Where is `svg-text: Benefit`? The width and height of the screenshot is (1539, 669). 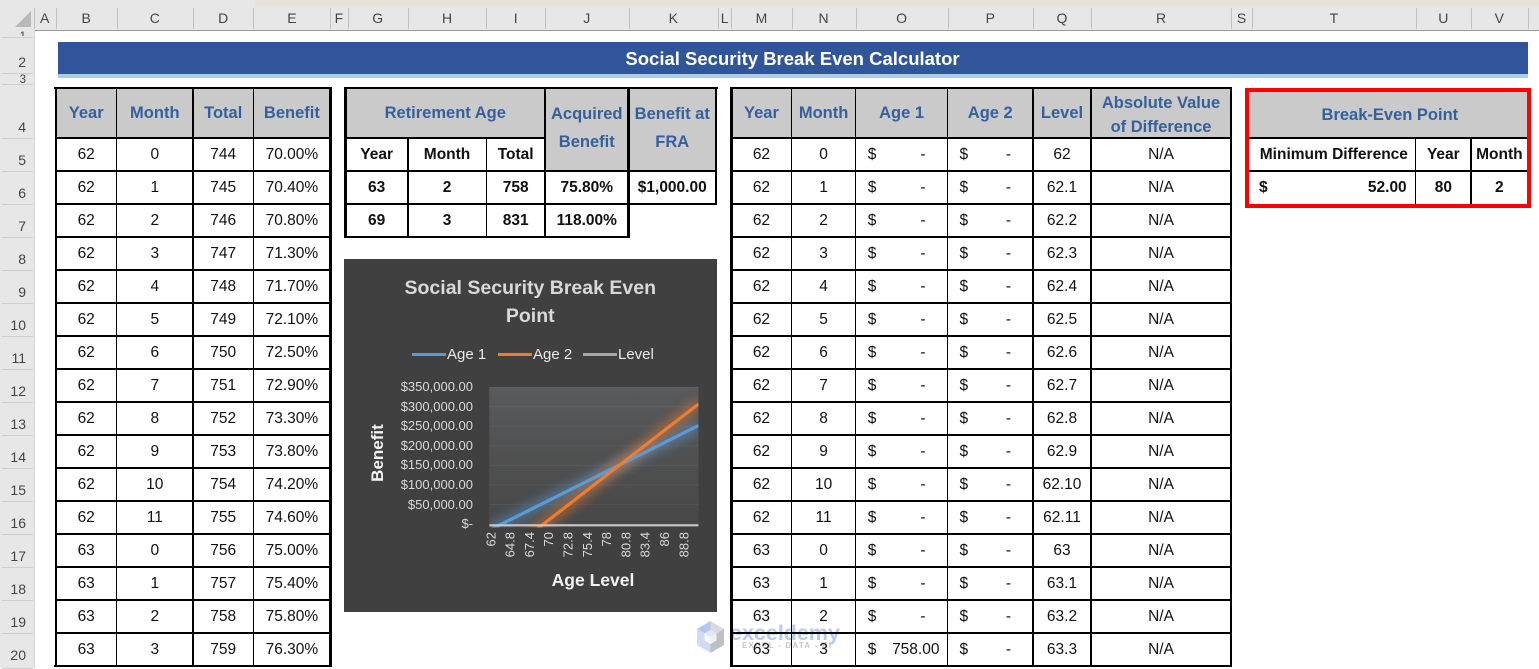 svg-text: Benefit is located at coordinates (377, 453).